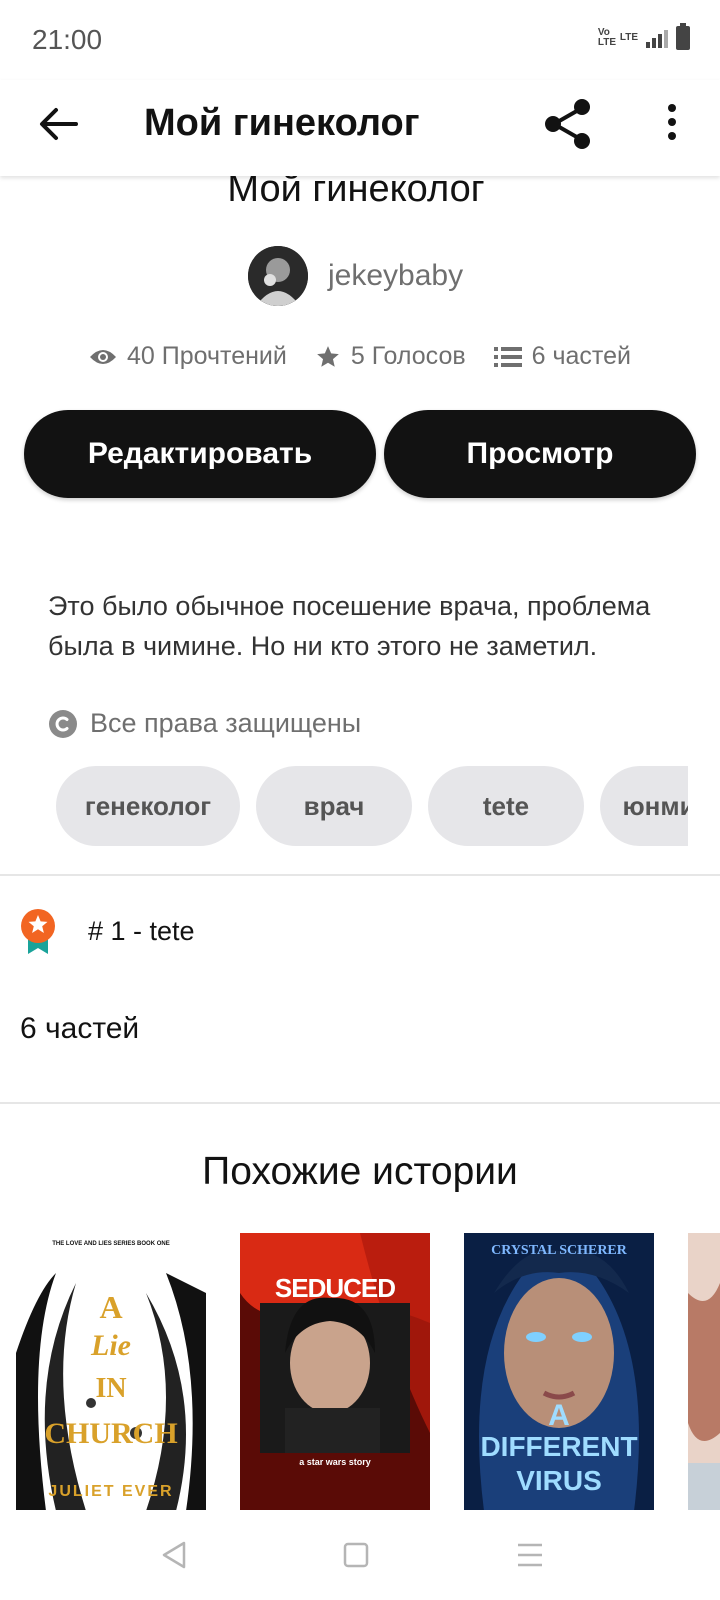 The image size is (720, 1600). I want to click on cover-subtitle: a star wars story, so click(335, 1462).